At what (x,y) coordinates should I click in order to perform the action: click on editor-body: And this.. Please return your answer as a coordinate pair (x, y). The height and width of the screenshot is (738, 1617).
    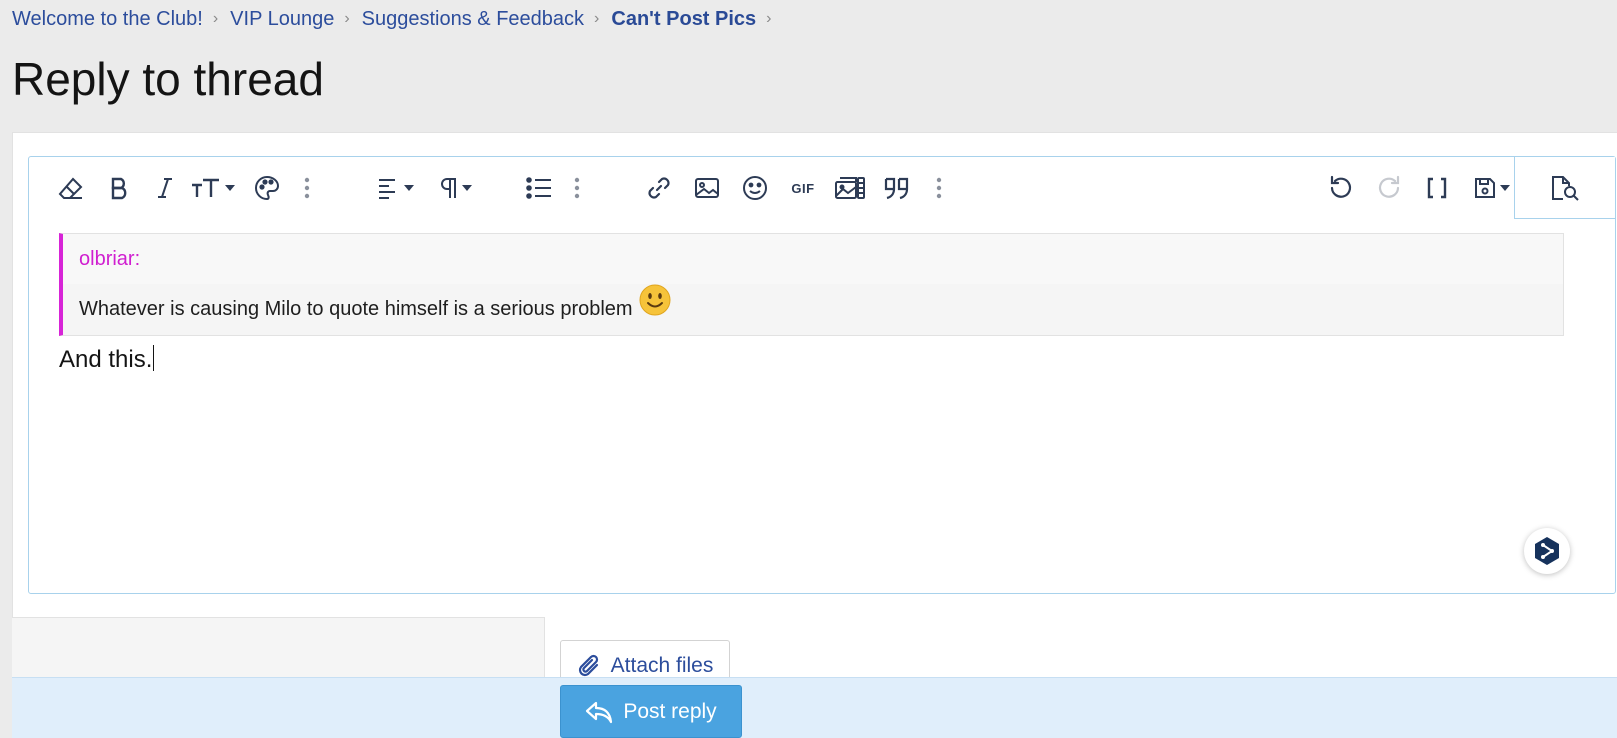
    Looking at the image, I should click on (107, 359).